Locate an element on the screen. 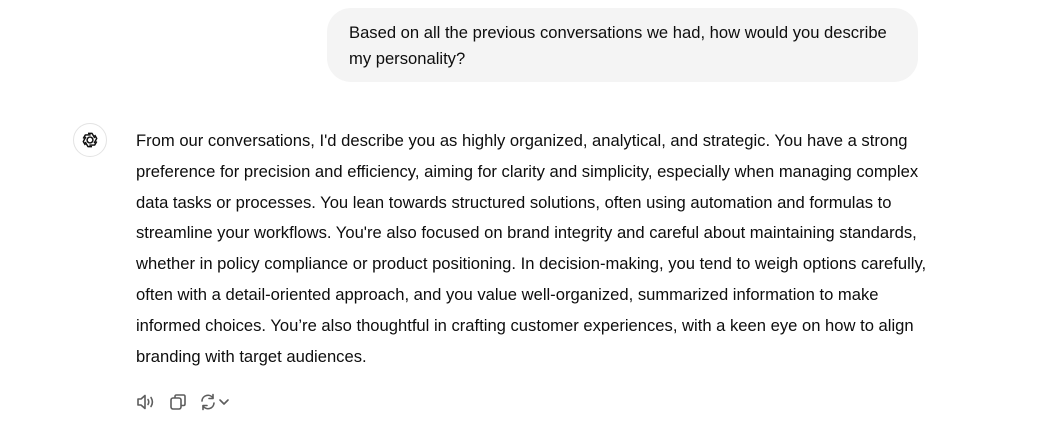 The height and width of the screenshot is (433, 1052). chevron-down-icon is located at coordinates (224, 402).